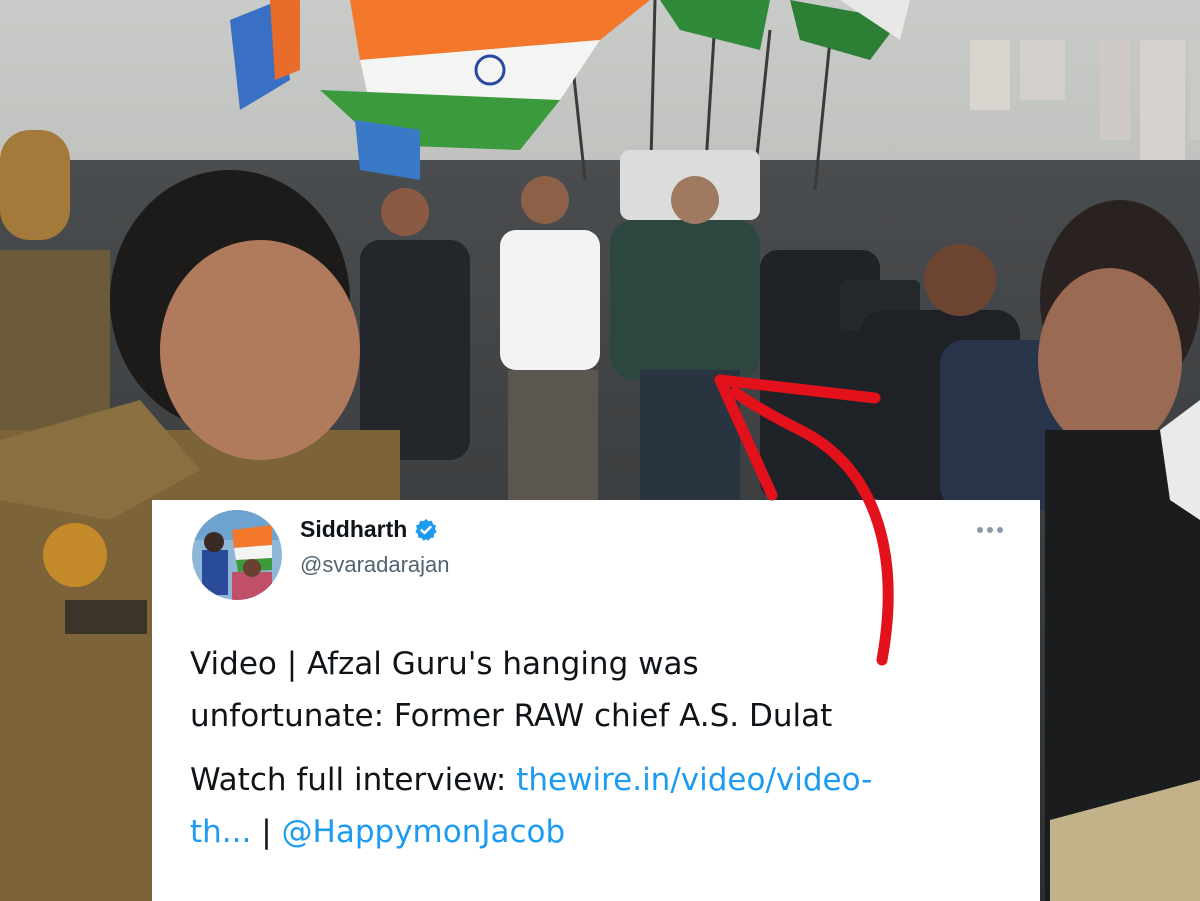  Describe the element at coordinates (353, 529) in the screenshot. I see `display-name: Siddharth` at that location.